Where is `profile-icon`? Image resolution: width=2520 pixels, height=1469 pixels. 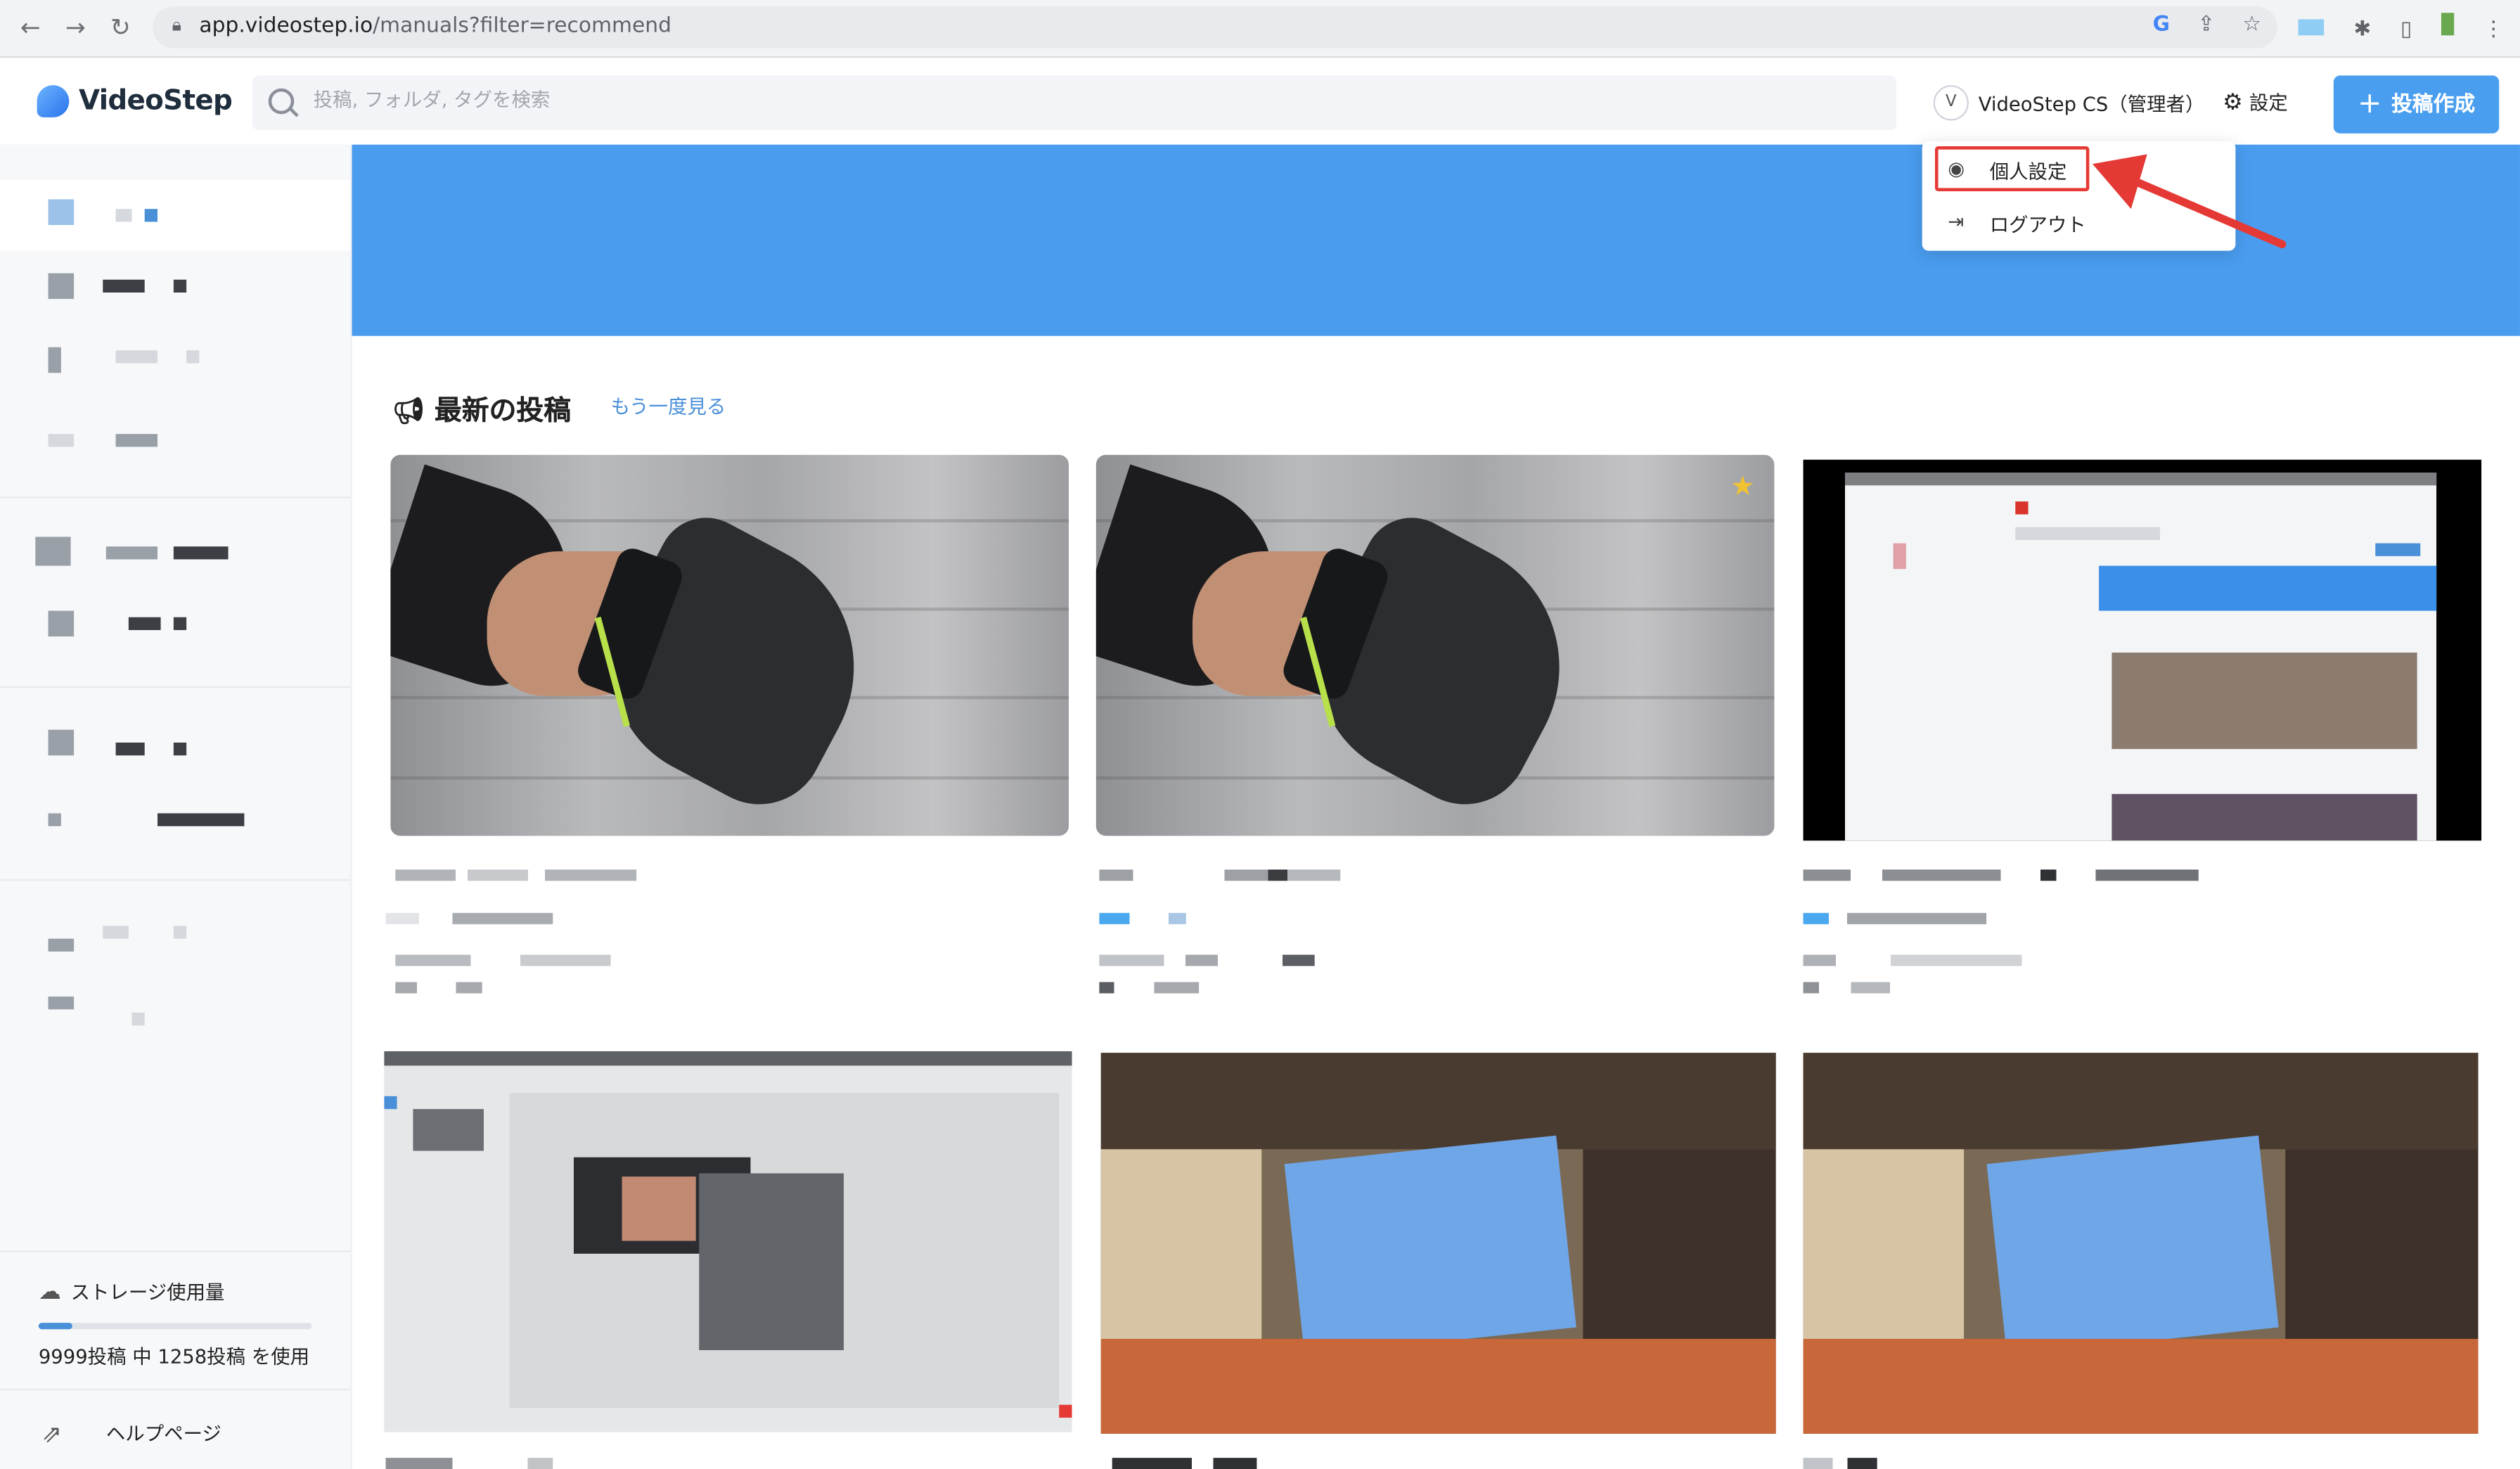
profile-icon is located at coordinates (2447, 24).